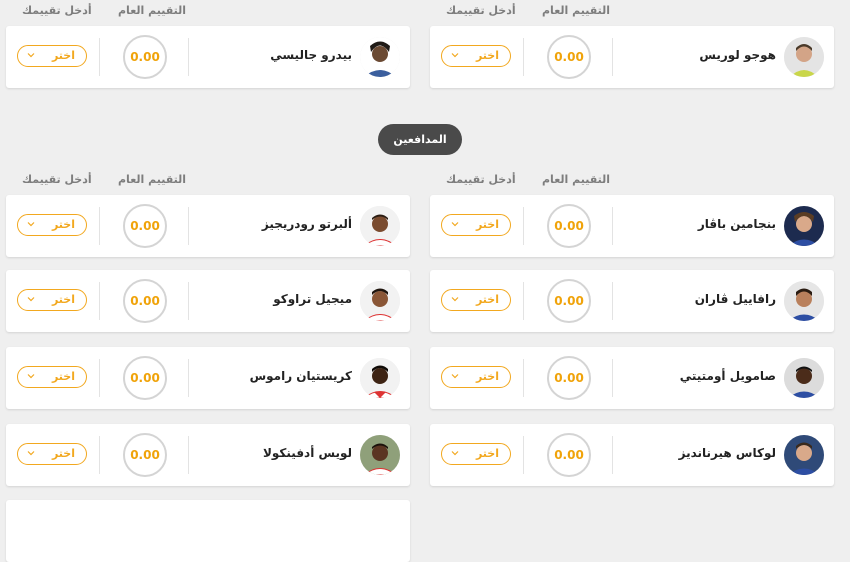  What do you see at coordinates (632, 301) in the screenshot?
I see `player-card: رافاييل ڤاران 0.00 اختر` at bounding box center [632, 301].